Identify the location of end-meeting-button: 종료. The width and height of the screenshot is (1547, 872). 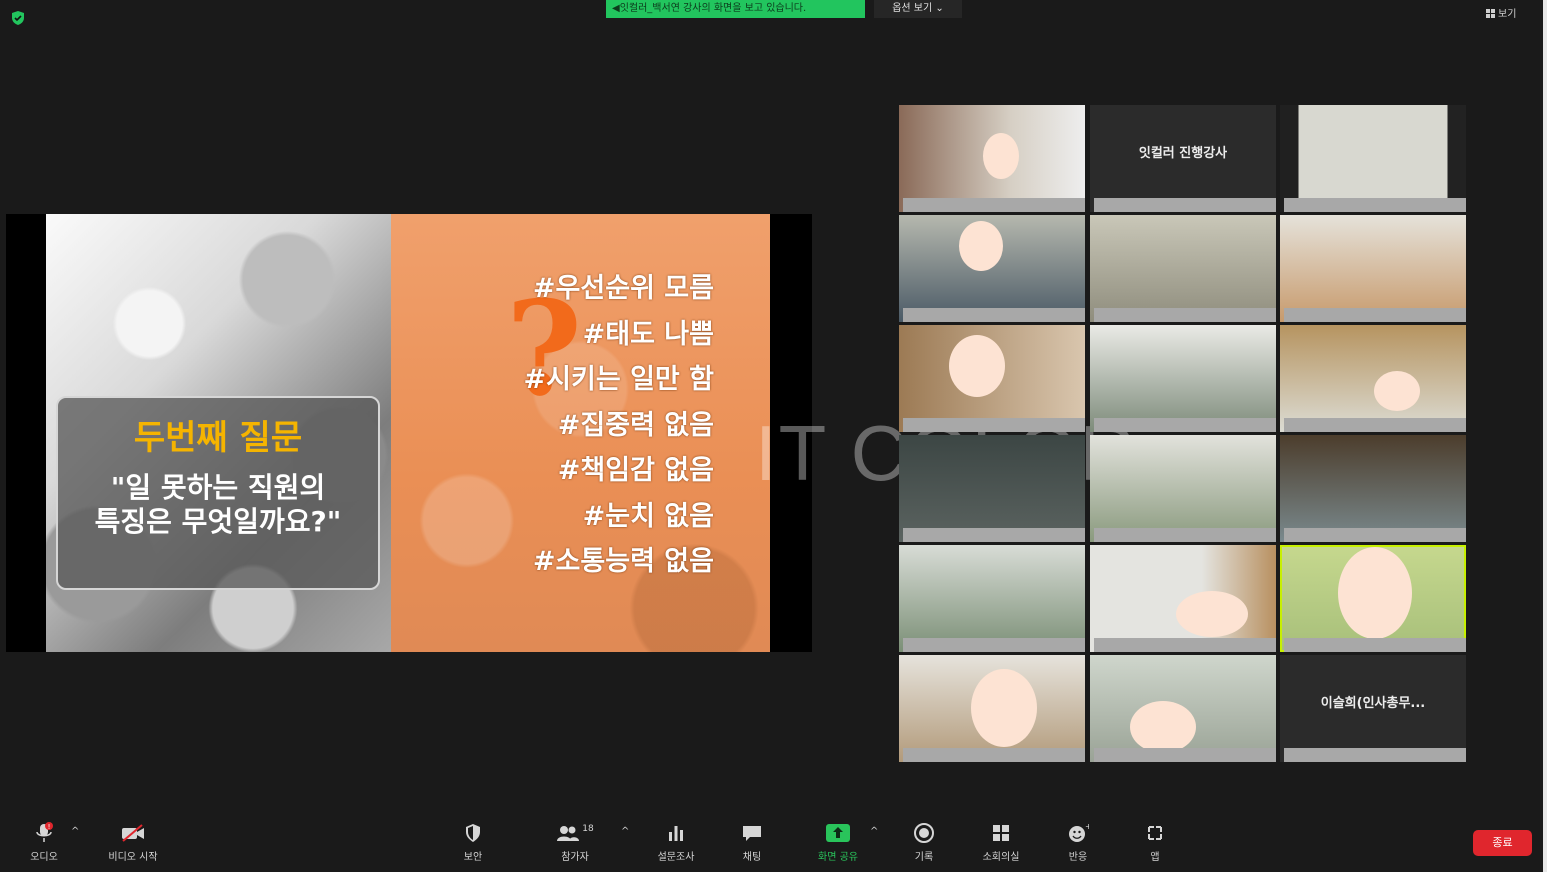
(1502, 843).